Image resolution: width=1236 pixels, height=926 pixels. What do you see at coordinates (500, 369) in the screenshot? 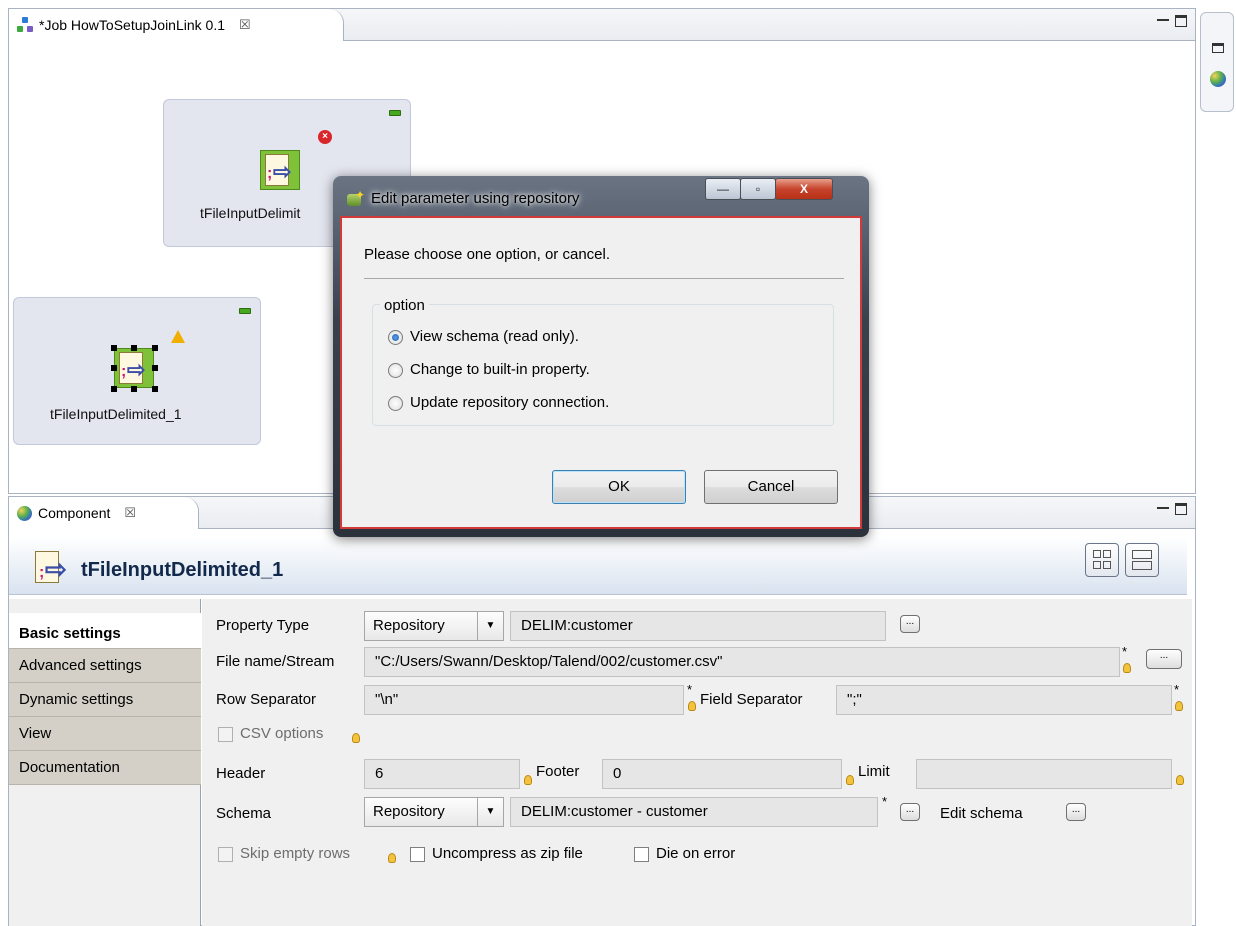
I see `radio-change-builtin-label: Change to built-in property.` at bounding box center [500, 369].